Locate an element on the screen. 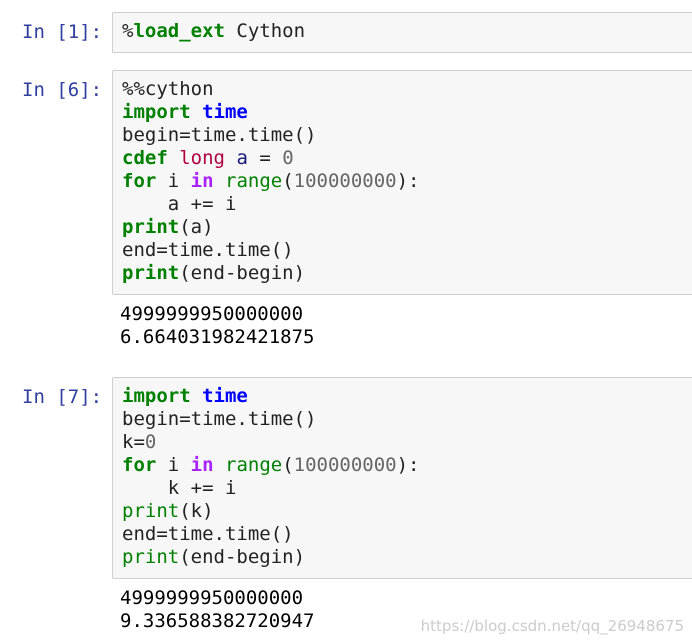  code-token: (a) is located at coordinates (196, 227).